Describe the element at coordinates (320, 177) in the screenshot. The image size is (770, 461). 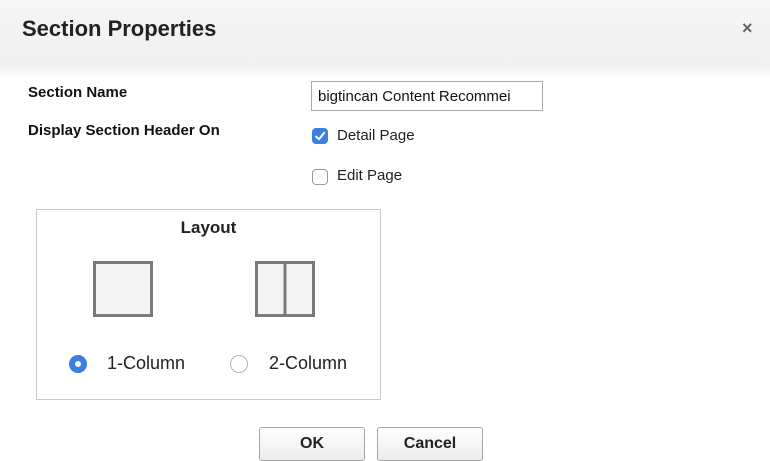
I see `edit-page-checkbox` at that location.